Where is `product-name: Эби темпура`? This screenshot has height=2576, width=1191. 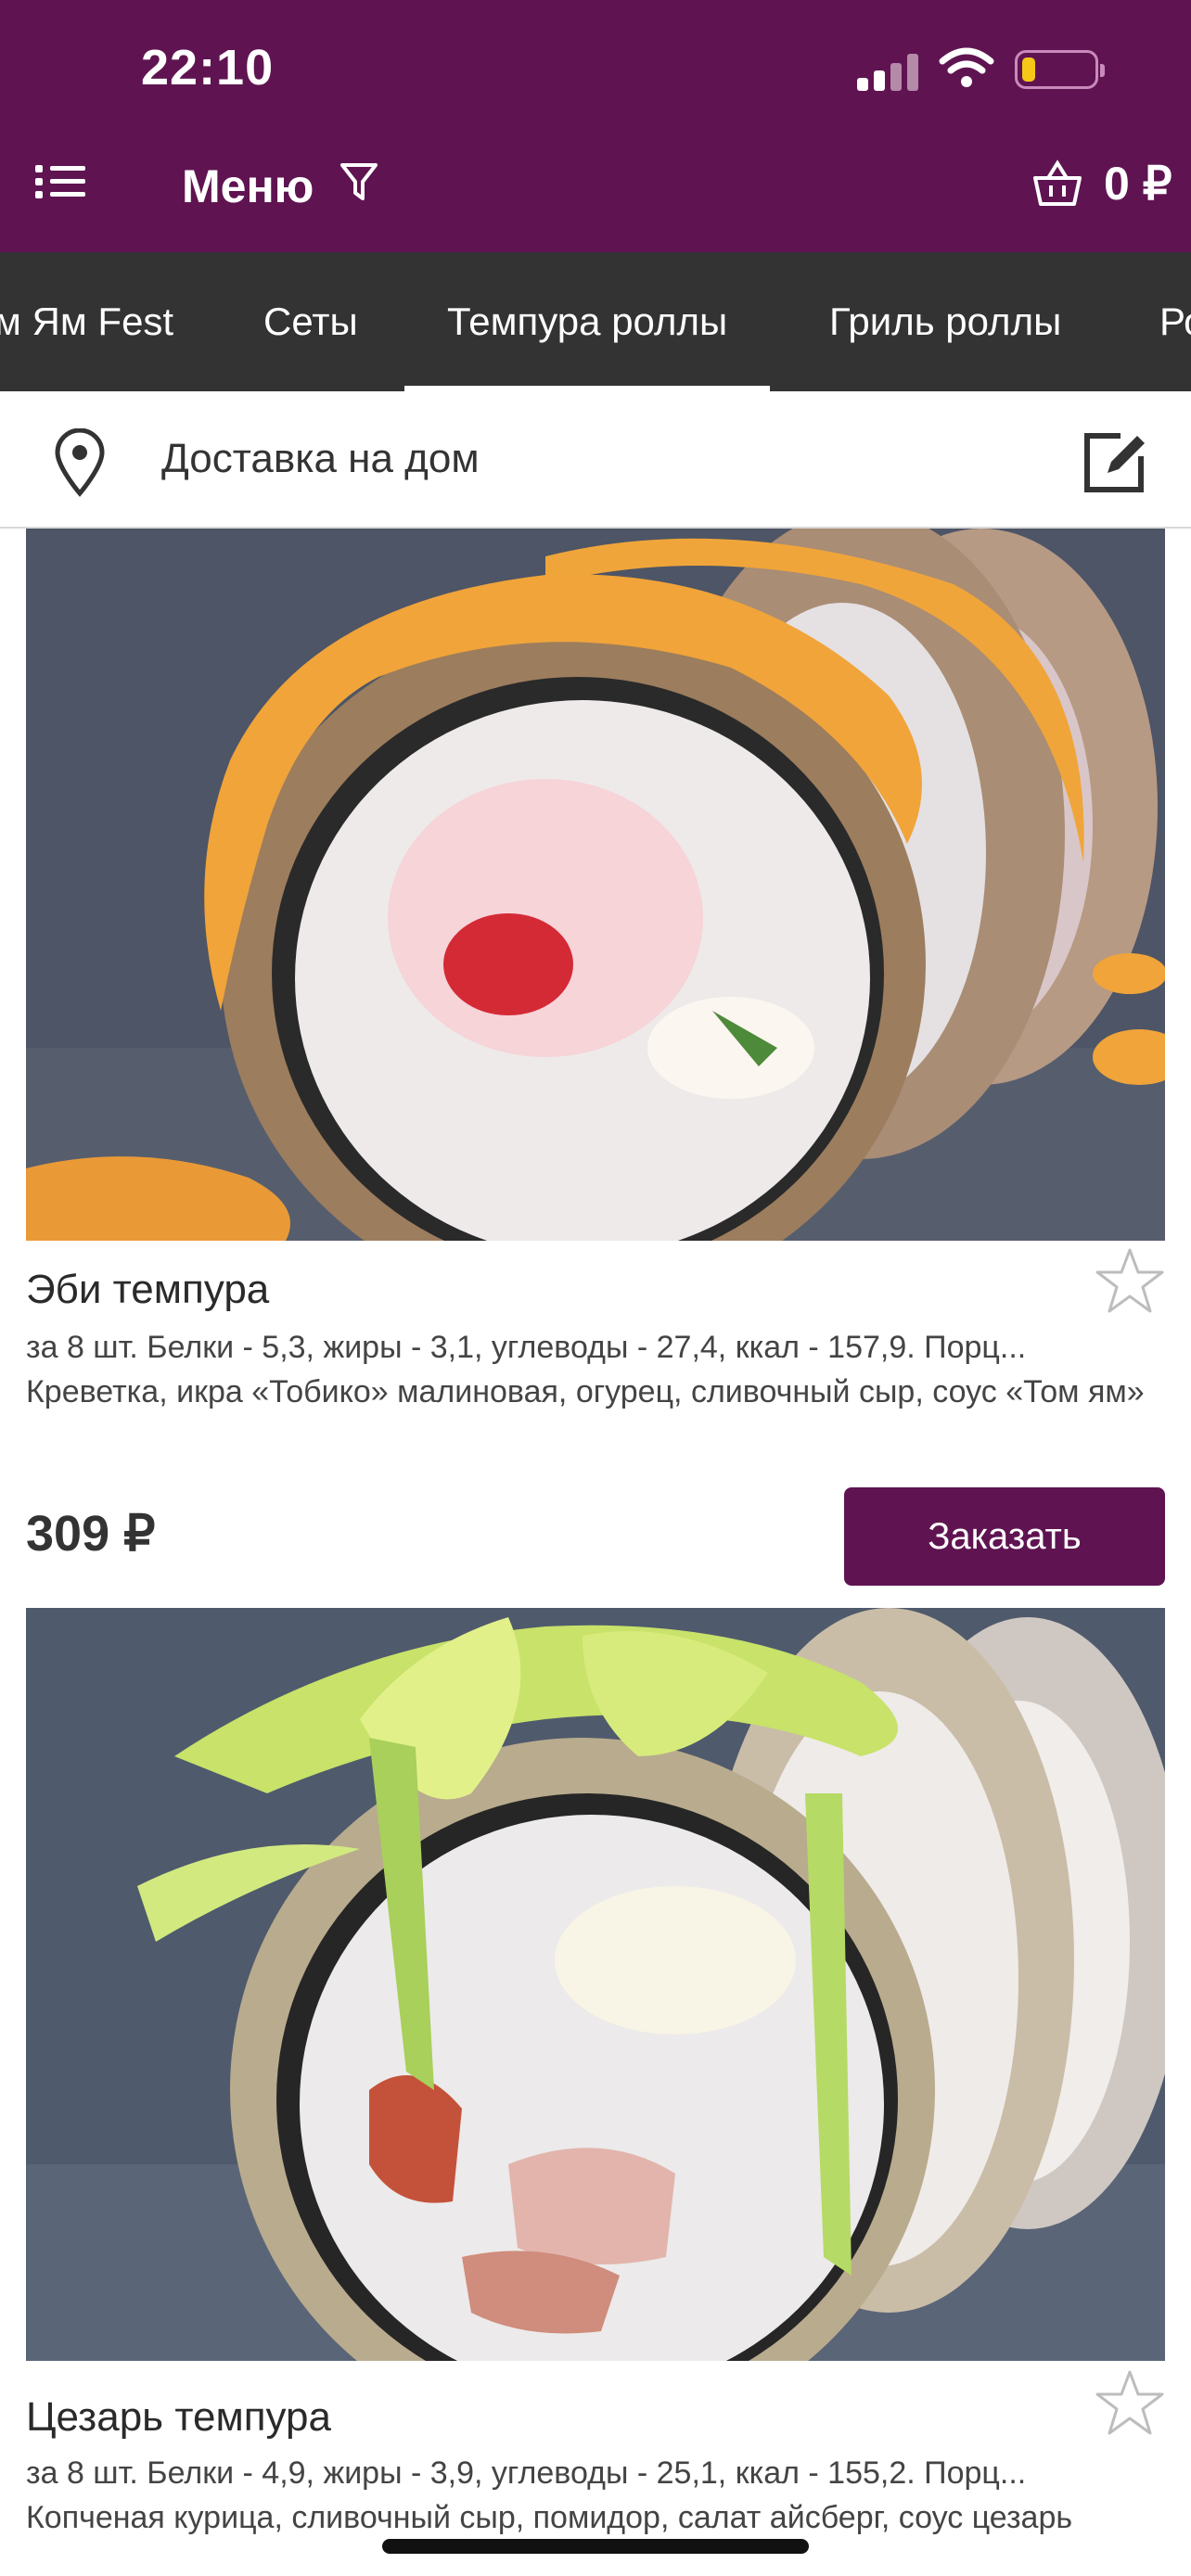
product-name: Эби темпура is located at coordinates (148, 1290).